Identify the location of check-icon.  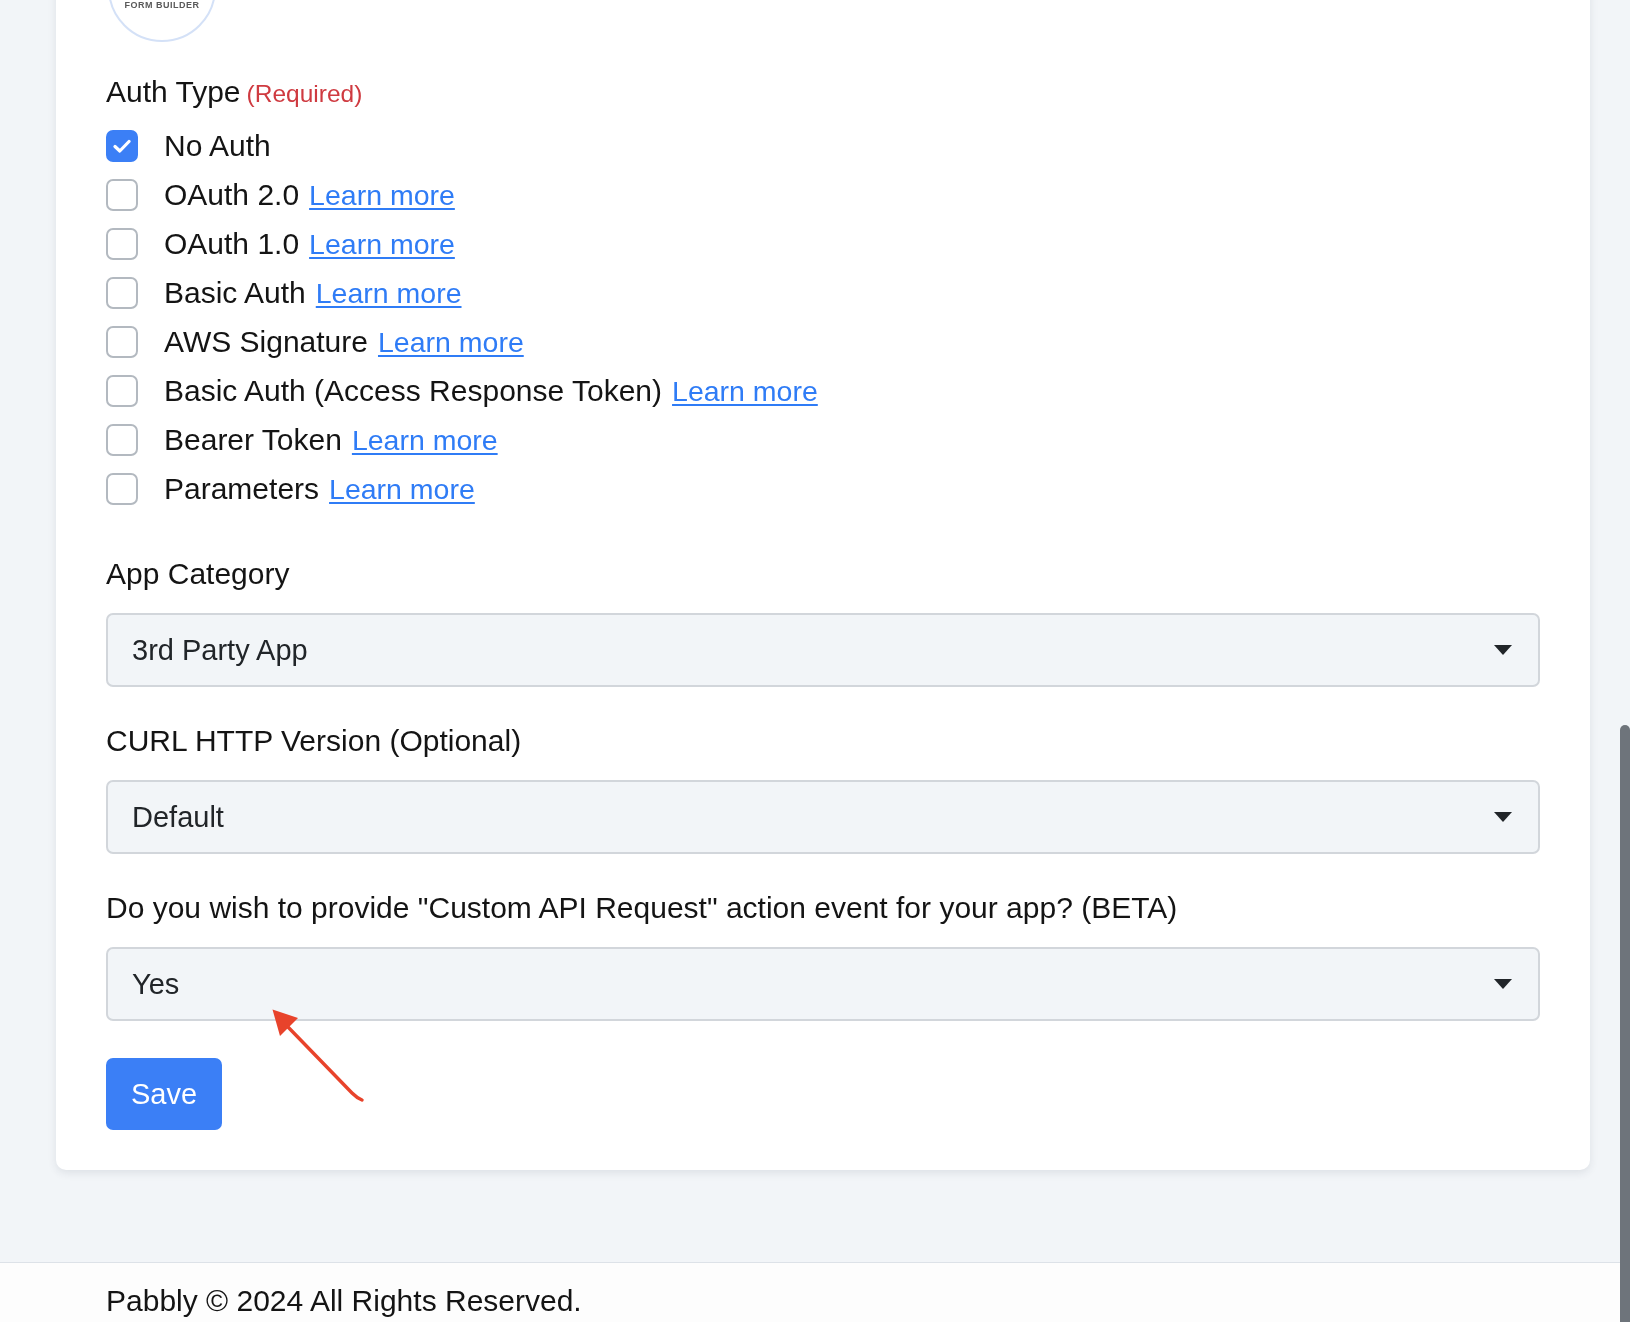
(122, 145).